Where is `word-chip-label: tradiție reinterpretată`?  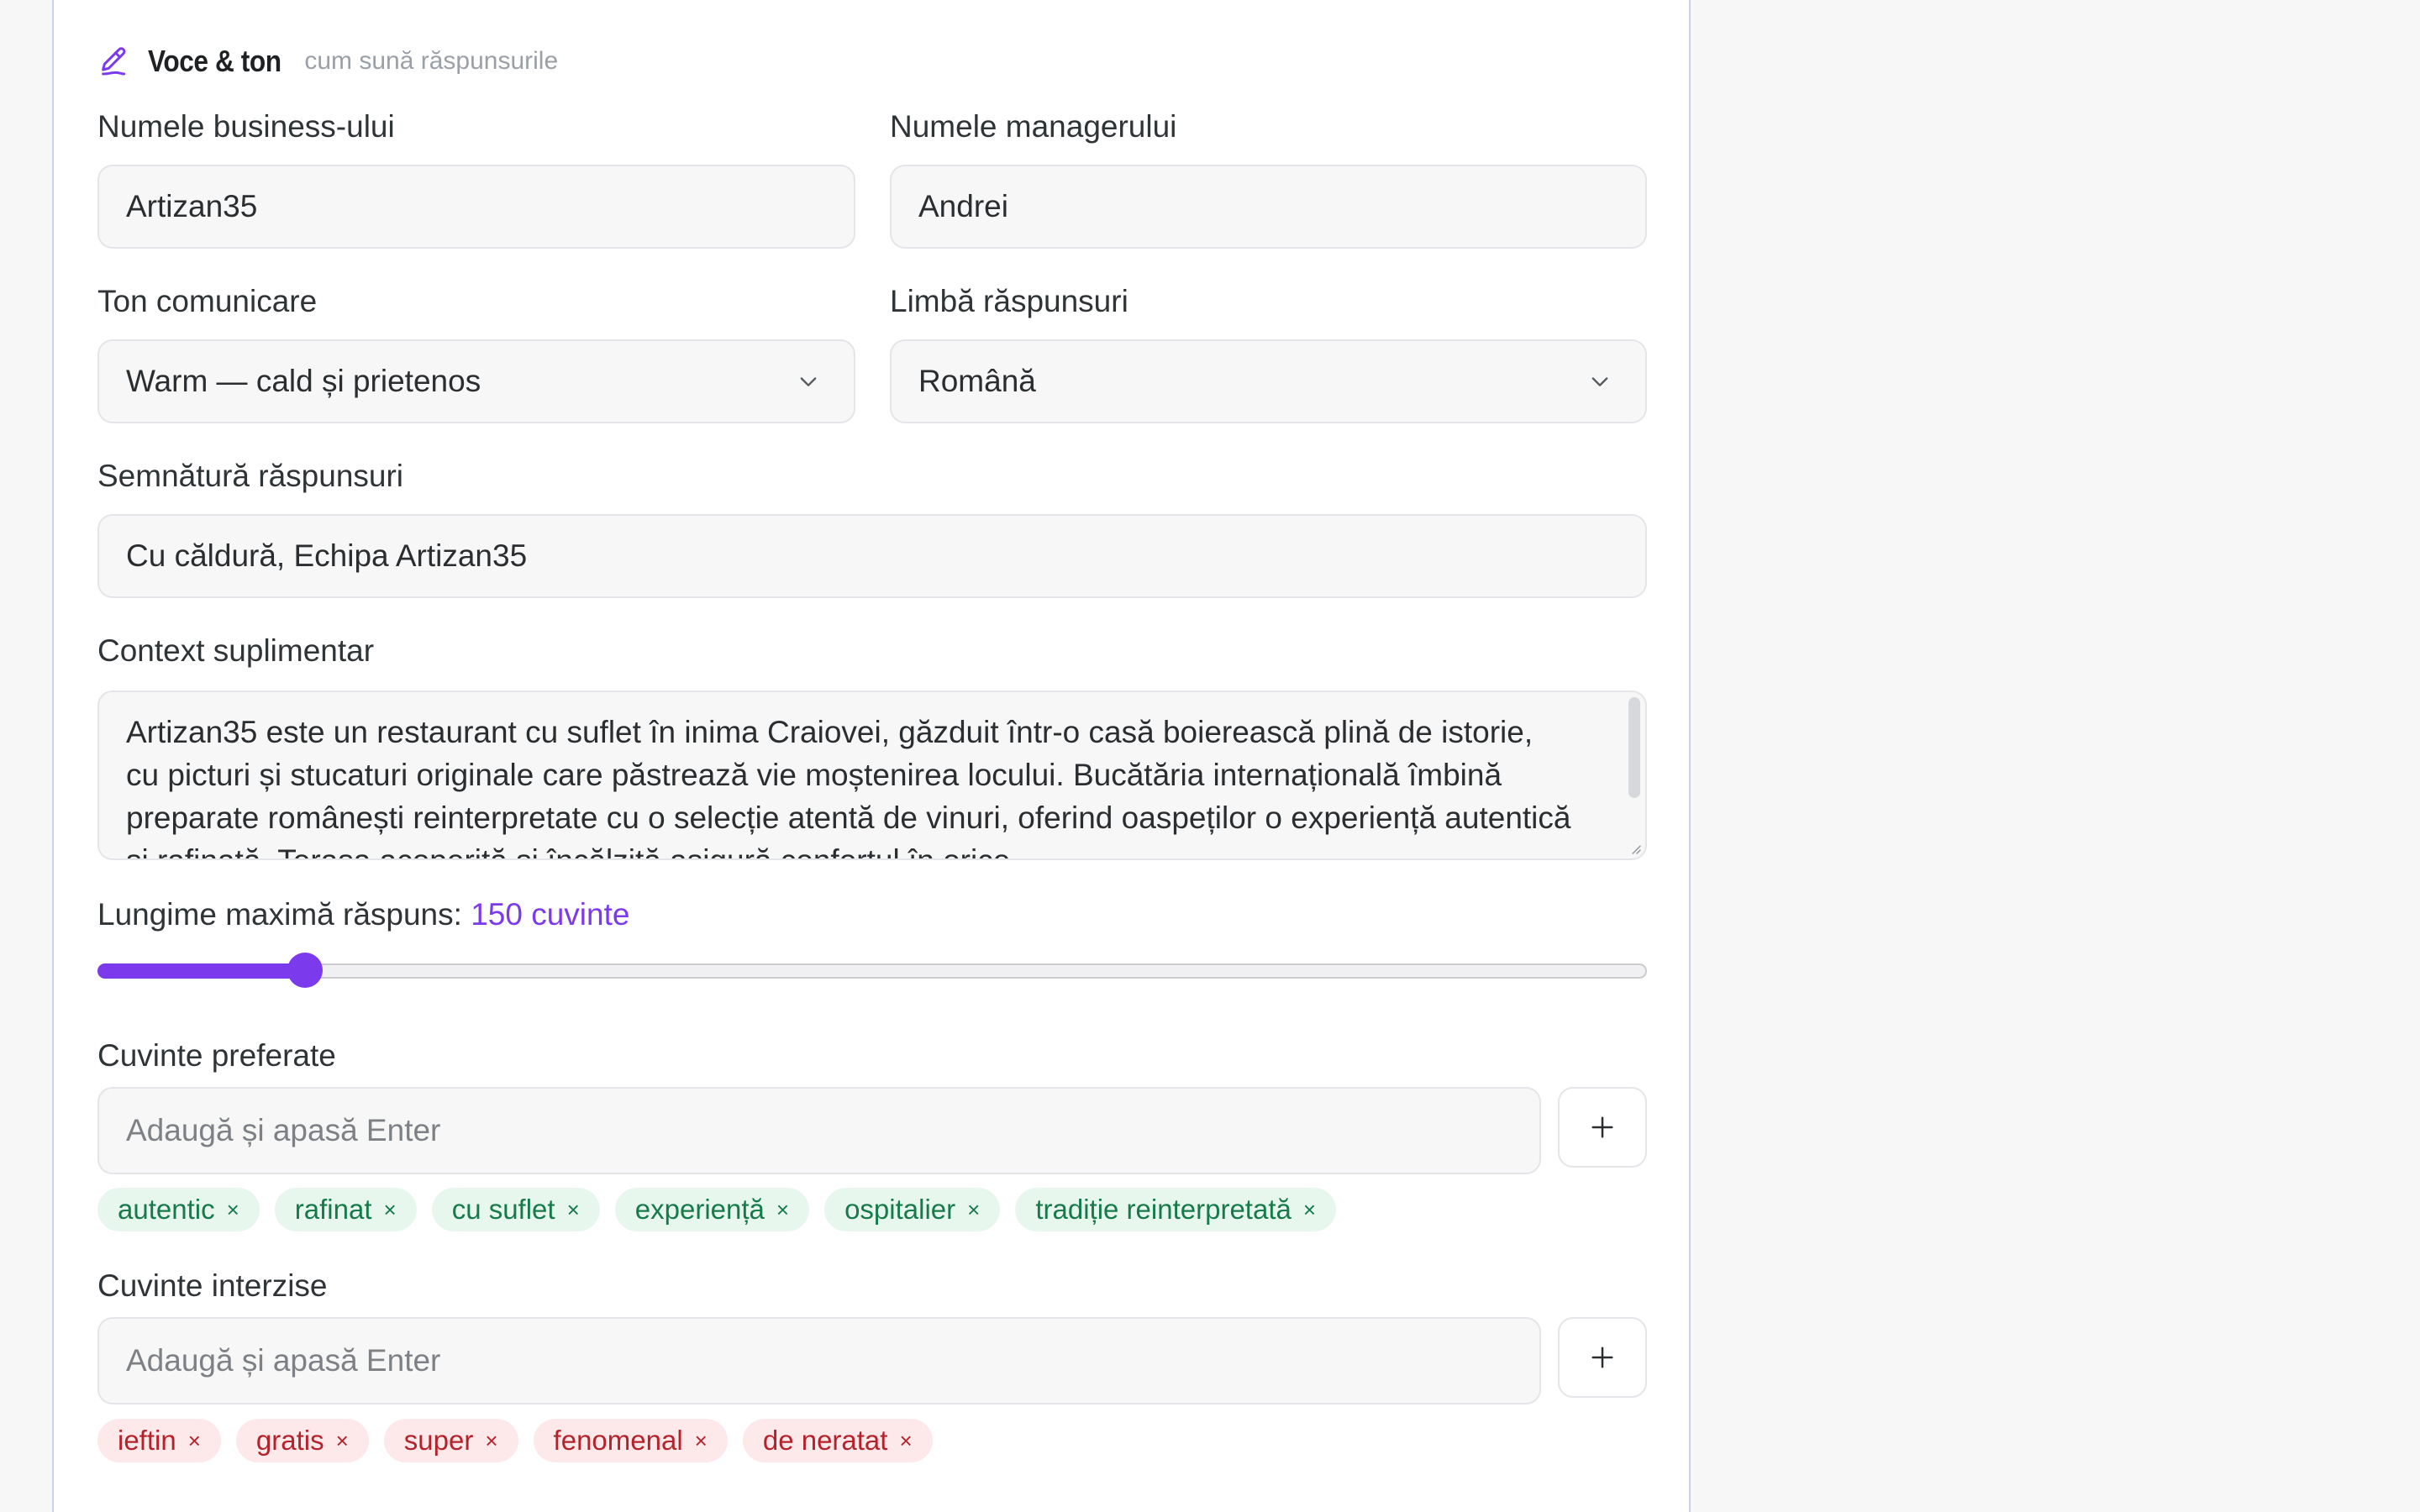
word-chip-label: tradiție reinterpretată is located at coordinates (1164, 1209).